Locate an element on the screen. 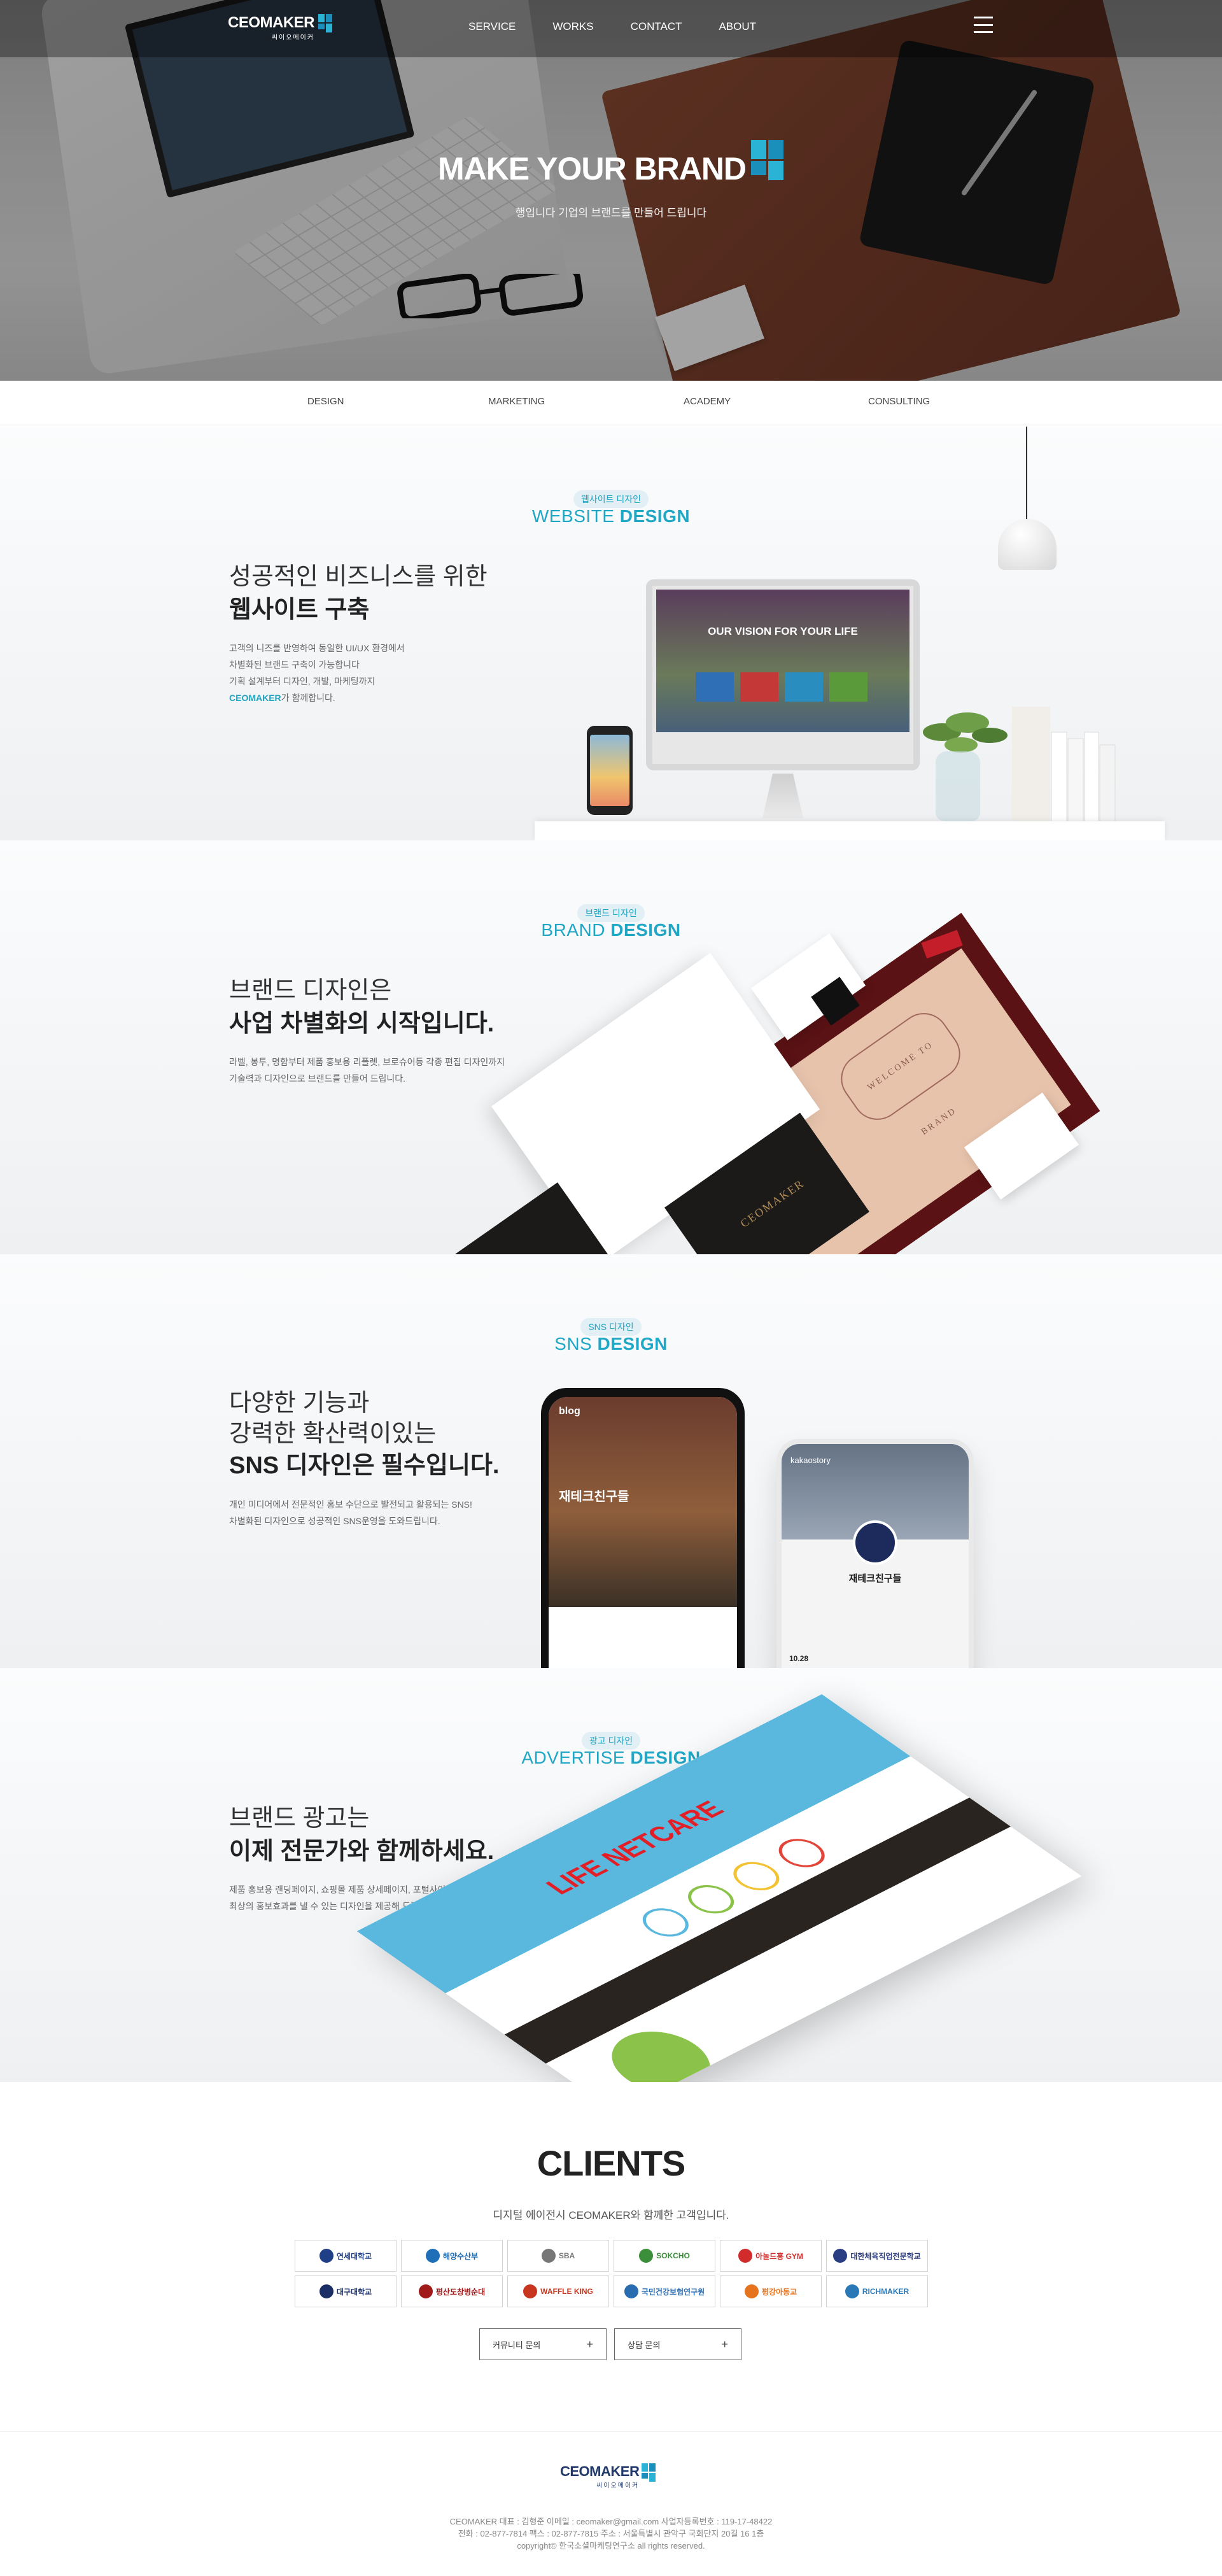 Image resolution: width=1222 pixels, height=2576 pixels. monitor-image: OUR VISION FOR YOUR LIFE is located at coordinates (783, 674).